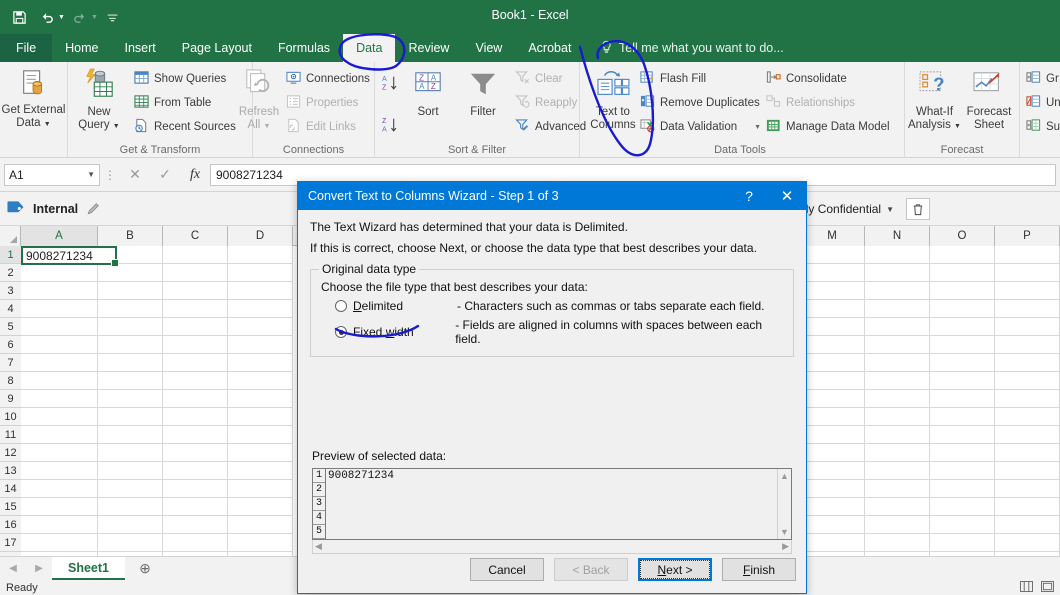 This screenshot has height=595, width=1060. What do you see at coordinates (195, 255) in the screenshot?
I see `cell-C1` at bounding box center [195, 255].